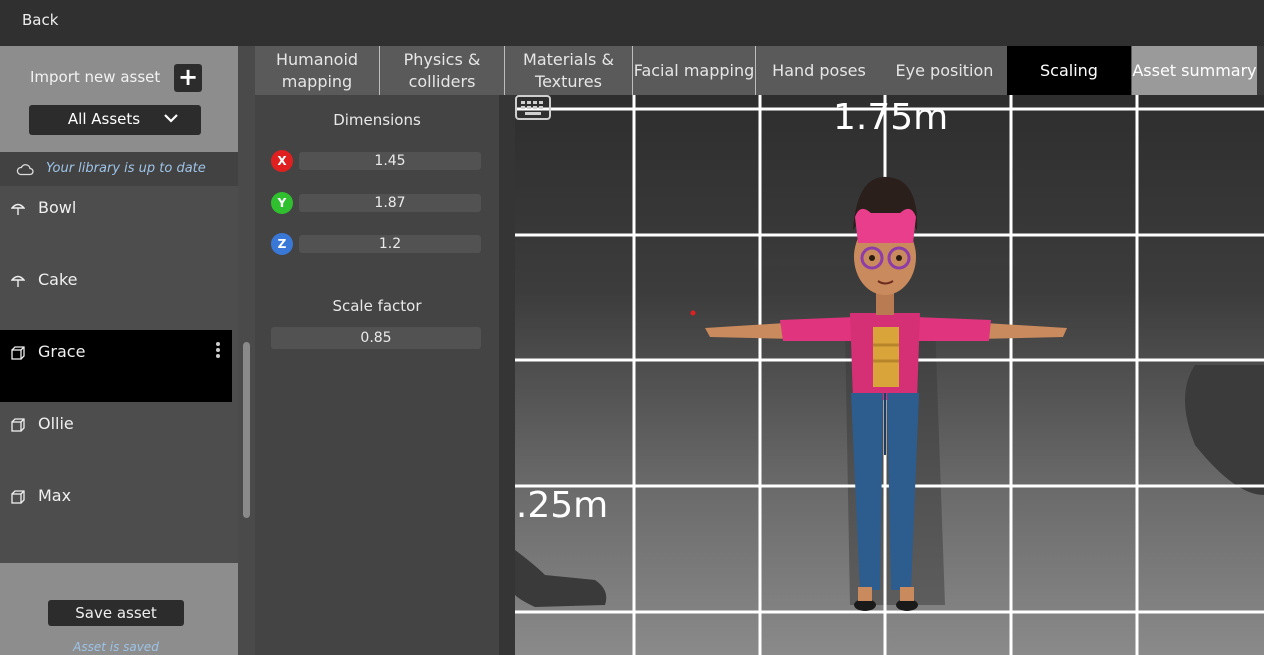 The height and width of the screenshot is (655, 1264). What do you see at coordinates (282, 161) in the screenshot?
I see `x-axis-badge: X` at bounding box center [282, 161].